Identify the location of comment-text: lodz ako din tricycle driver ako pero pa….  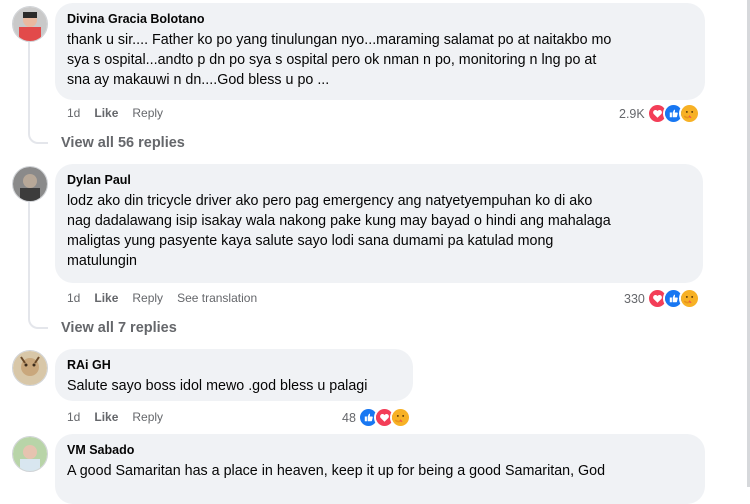
(339, 231).